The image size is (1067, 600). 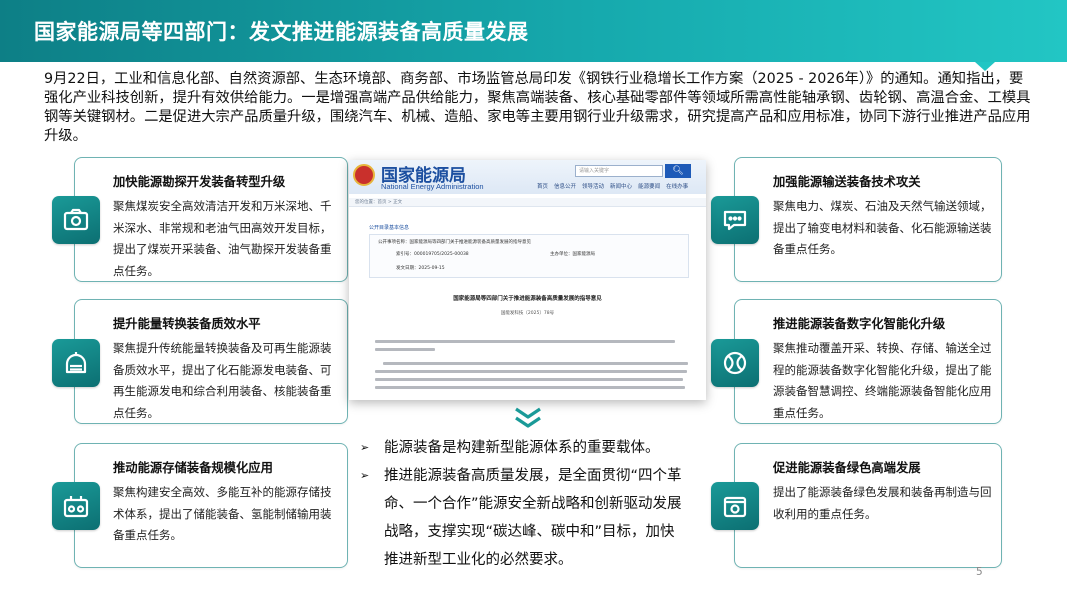 I want to click on double-chevron-down-icon, so click(x=528, y=417).